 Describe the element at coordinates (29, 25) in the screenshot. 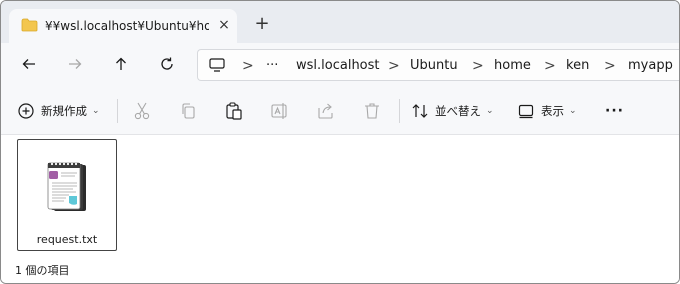

I see `folder-icon` at that location.